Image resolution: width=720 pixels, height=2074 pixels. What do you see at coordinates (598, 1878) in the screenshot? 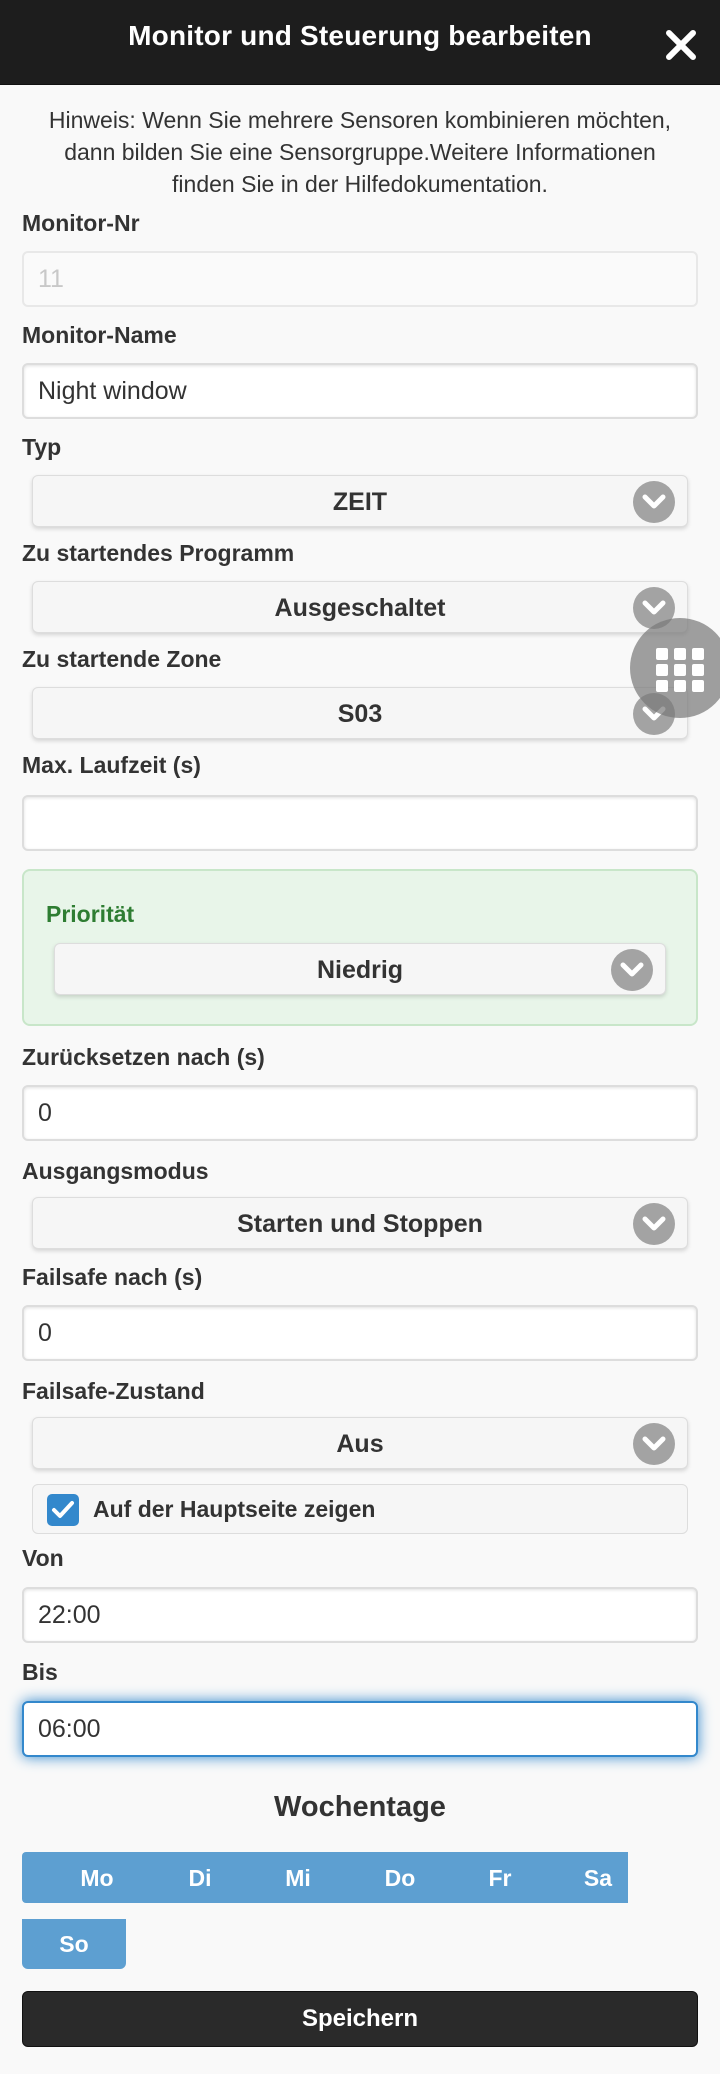
I see `weekday-sa: Sa` at bounding box center [598, 1878].